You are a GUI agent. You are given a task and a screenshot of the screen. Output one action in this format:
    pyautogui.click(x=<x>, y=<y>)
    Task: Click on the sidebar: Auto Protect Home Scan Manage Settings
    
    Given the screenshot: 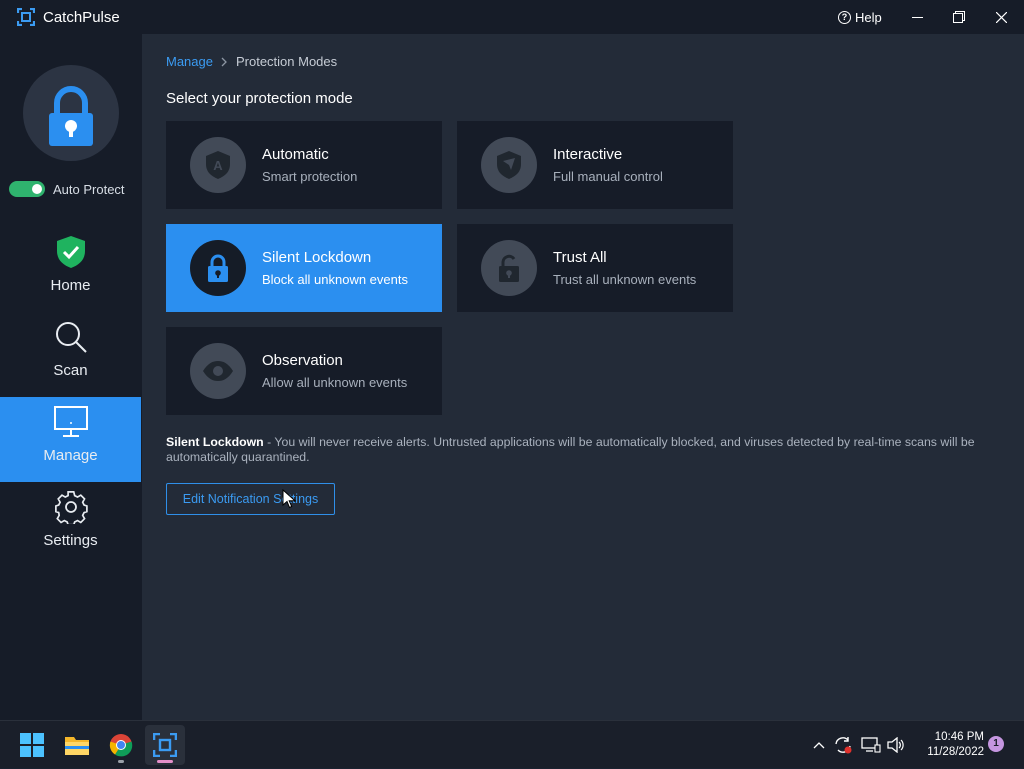 What is the action you would take?
    pyautogui.click(x=71, y=377)
    